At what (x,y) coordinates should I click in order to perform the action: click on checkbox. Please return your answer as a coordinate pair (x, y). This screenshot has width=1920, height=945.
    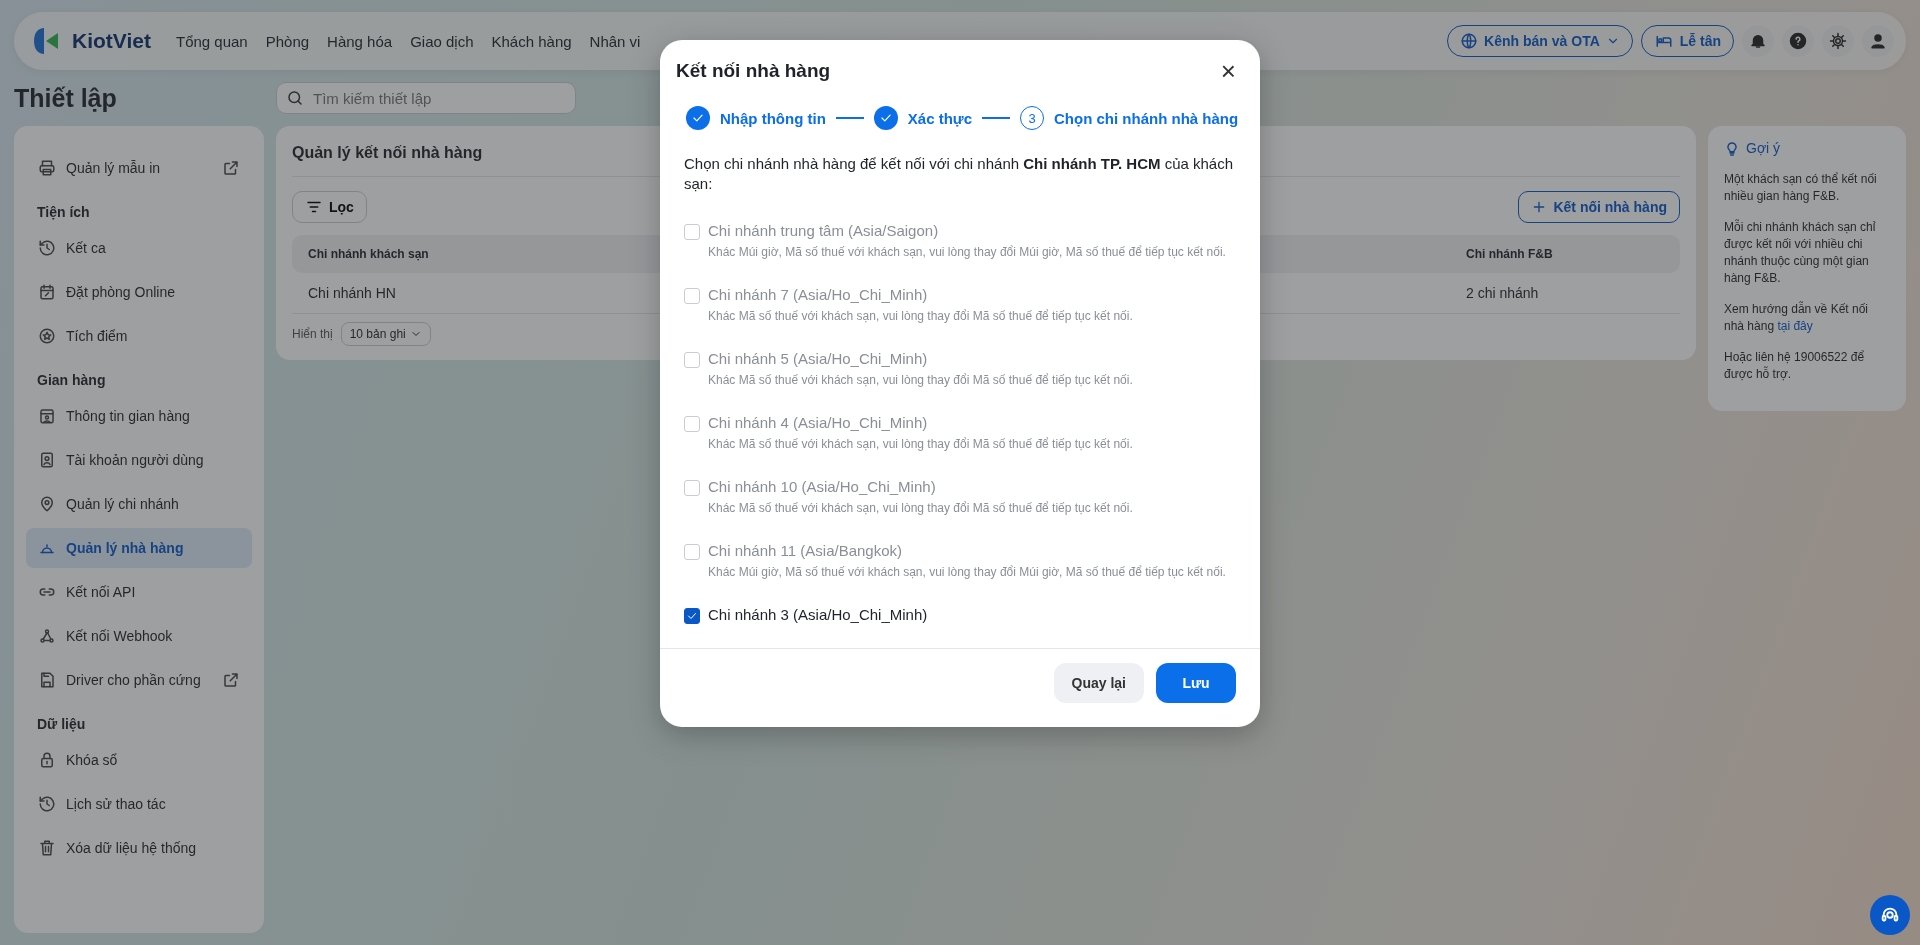
    Looking at the image, I should click on (692, 616).